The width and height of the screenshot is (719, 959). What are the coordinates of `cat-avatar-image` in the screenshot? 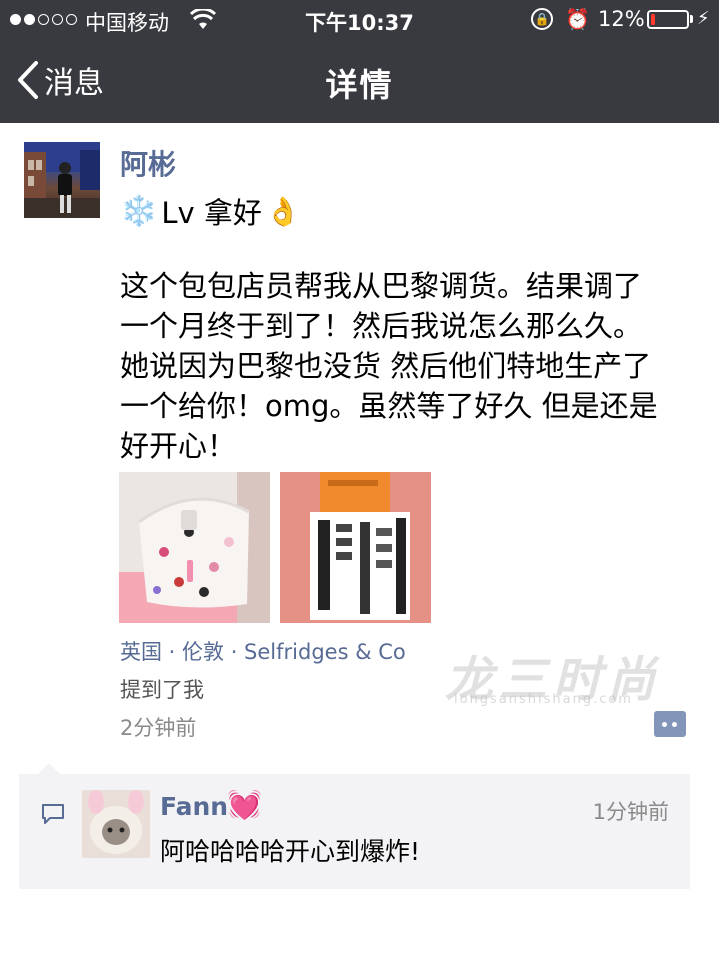 It's located at (116, 824).